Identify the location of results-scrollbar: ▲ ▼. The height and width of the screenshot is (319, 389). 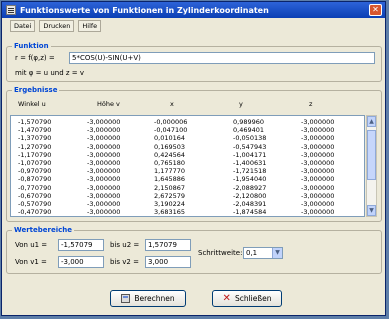
(371, 166).